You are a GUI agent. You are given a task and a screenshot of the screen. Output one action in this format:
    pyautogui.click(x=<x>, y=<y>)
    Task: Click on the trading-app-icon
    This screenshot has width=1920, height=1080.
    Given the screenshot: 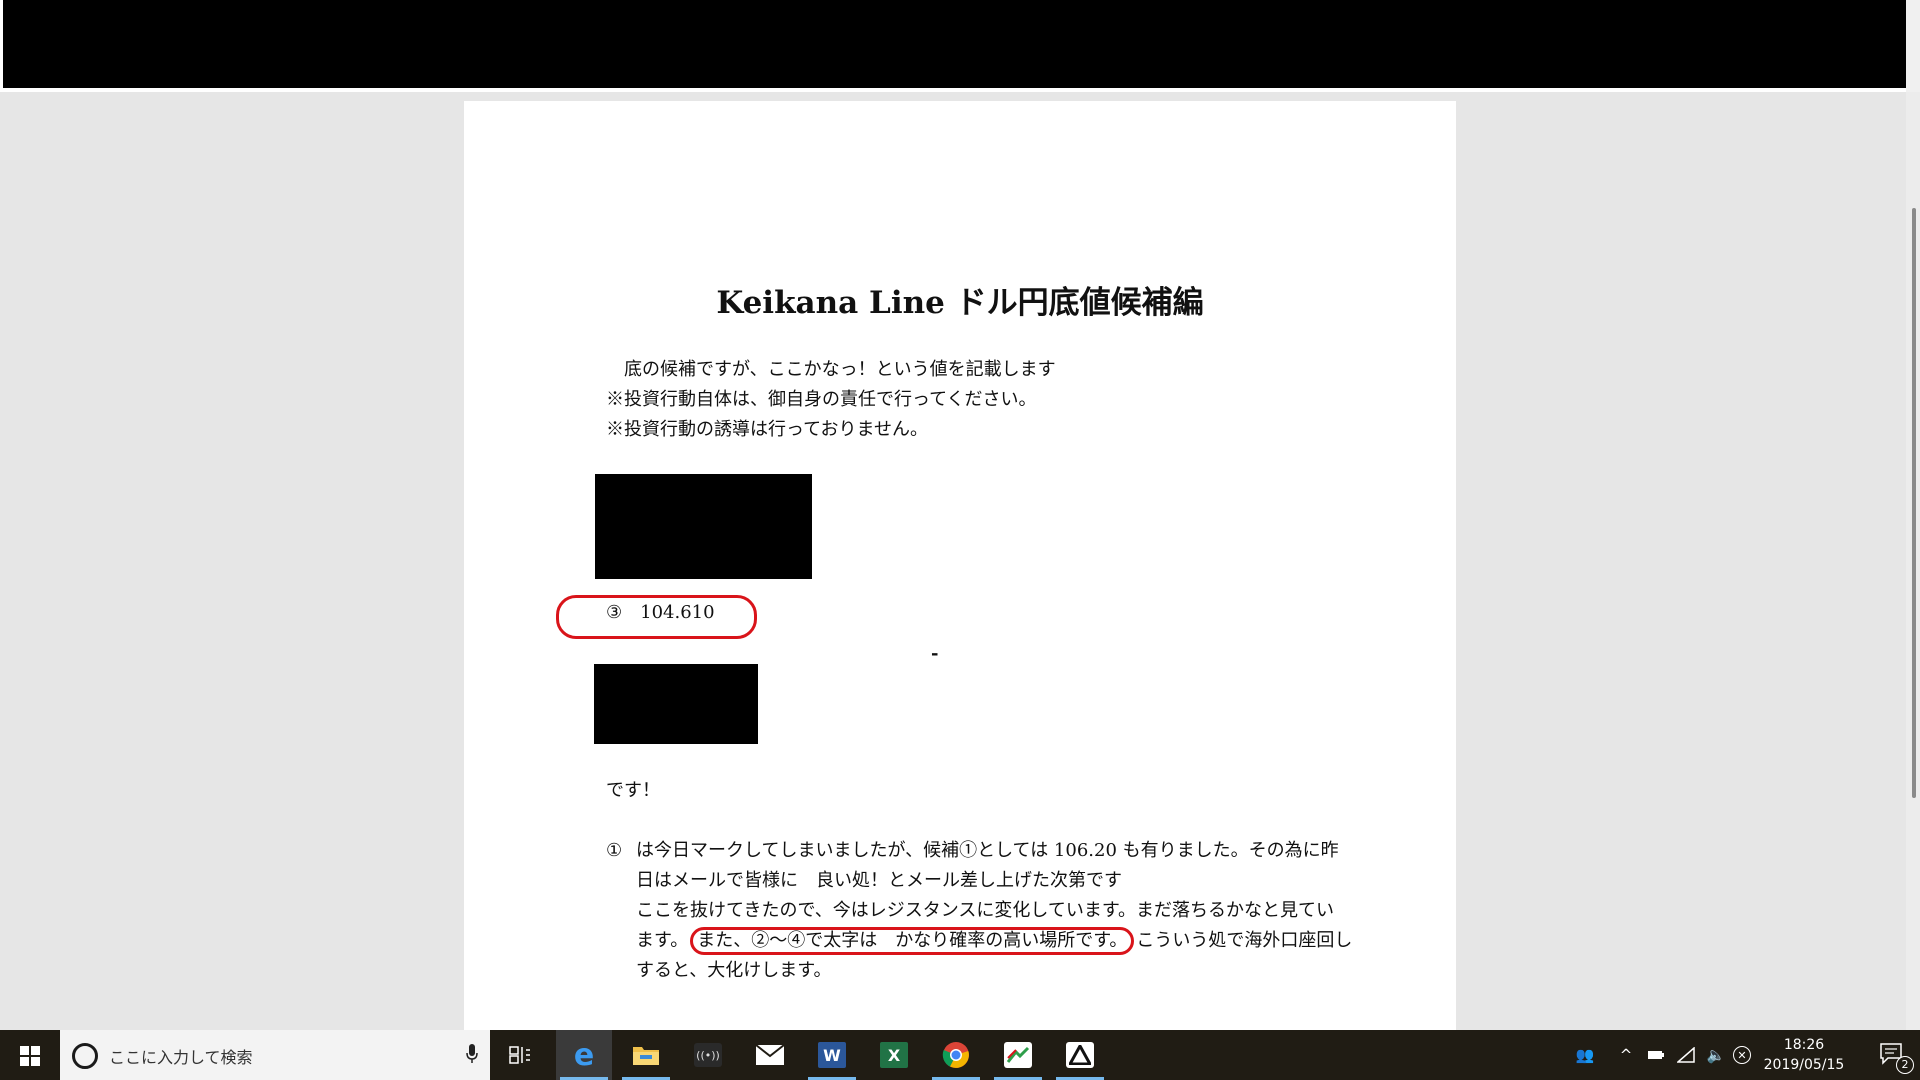 What is the action you would take?
    pyautogui.click(x=1018, y=1055)
    